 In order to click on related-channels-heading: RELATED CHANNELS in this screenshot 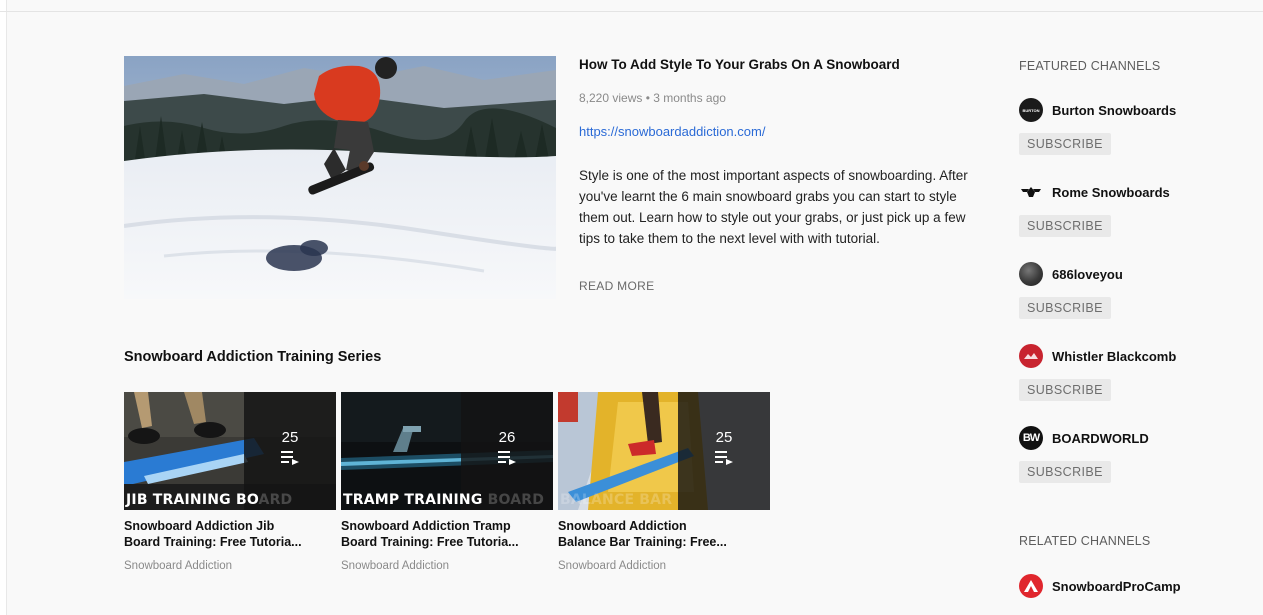, I will do `click(1085, 541)`.